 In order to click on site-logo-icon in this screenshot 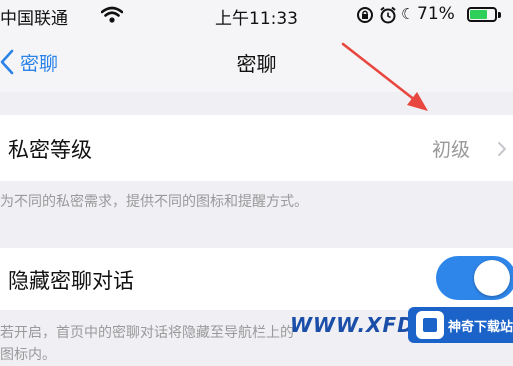, I will do `click(430, 325)`.